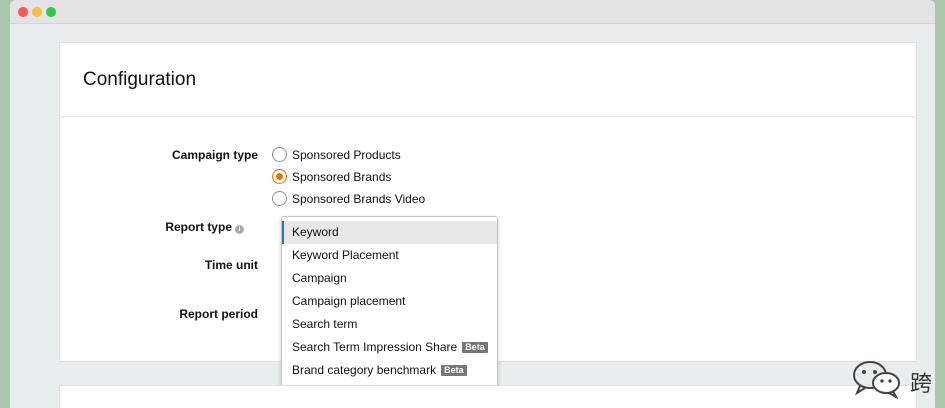  I want to click on watermark: 跨, so click(896, 382).